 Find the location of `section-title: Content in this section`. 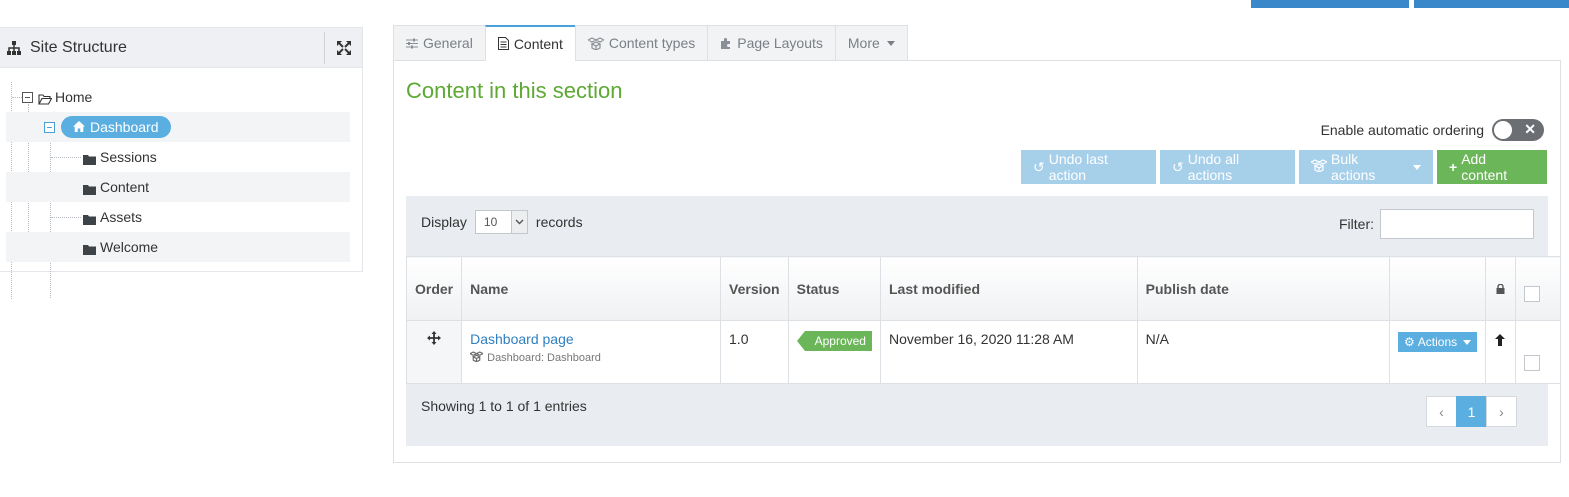

section-title: Content in this section is located at coordinates (514, 90).